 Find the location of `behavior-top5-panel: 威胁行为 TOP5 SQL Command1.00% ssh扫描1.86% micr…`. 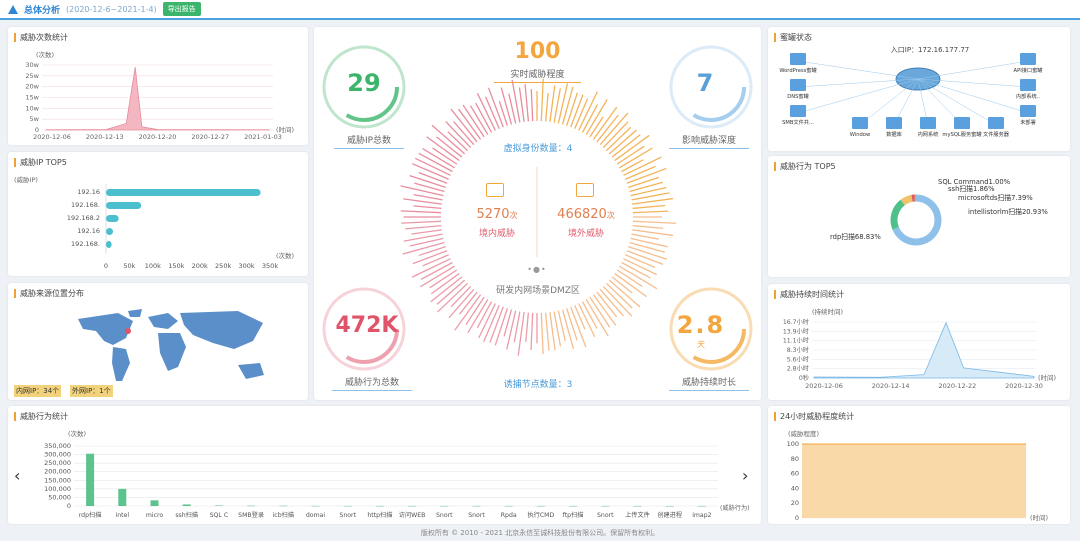

behavior-top5-panel: 威胁行为 TOP5 SQL Command1.00% ssh扫描1.86% micr… is located at coordinates (919, 216).